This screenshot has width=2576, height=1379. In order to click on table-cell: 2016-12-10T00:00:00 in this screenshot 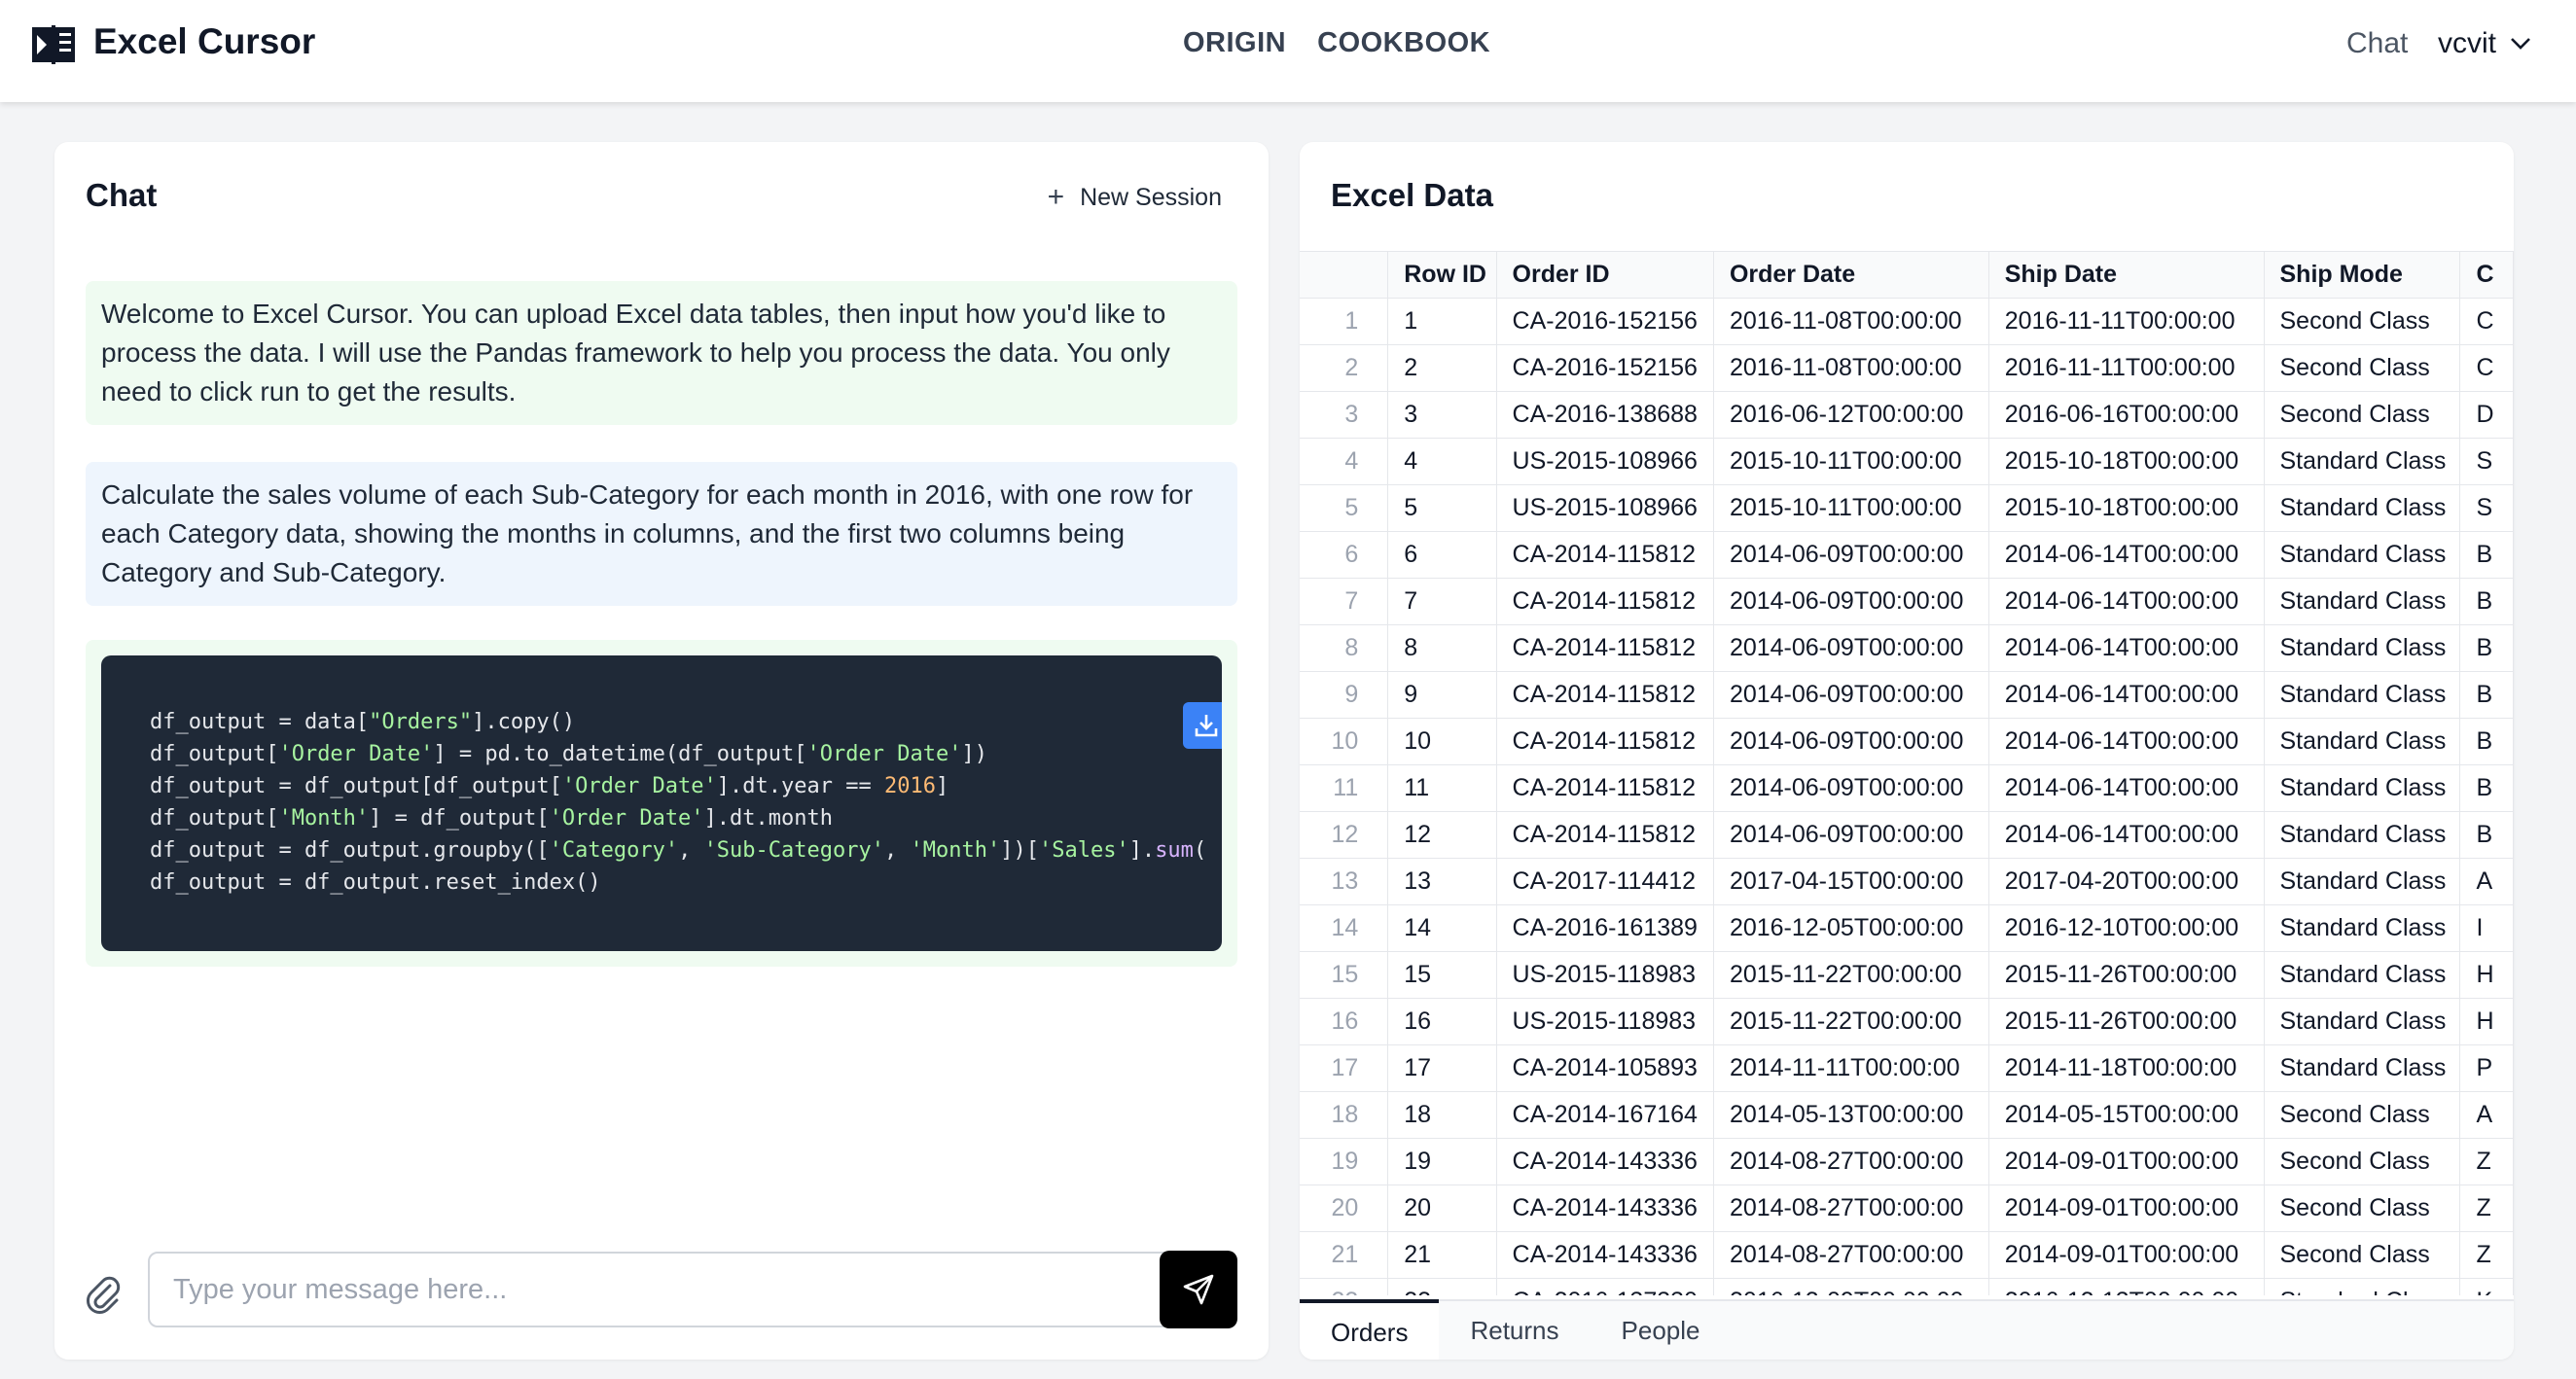, I will do `click(2126, 928)`.